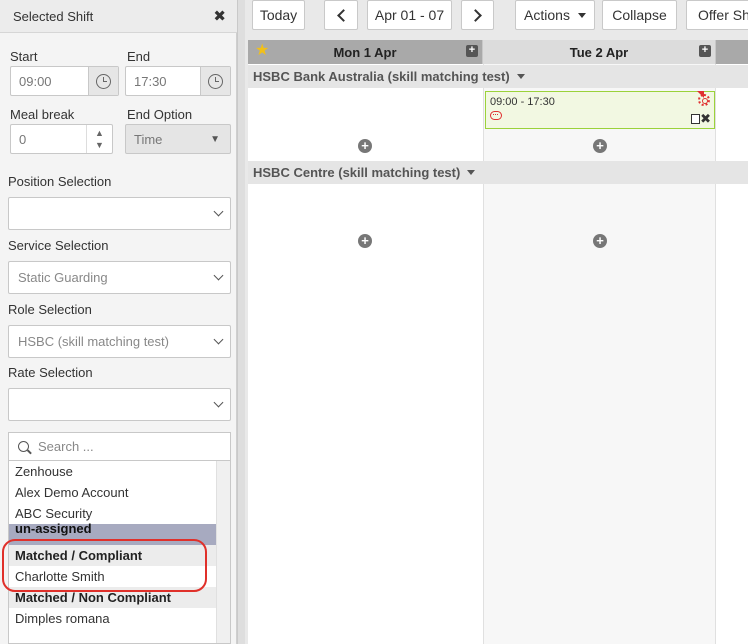  Describe the element at coordinates (63, 277) in the screenshot. I see `service-select-value: Static Guarding` at that location.